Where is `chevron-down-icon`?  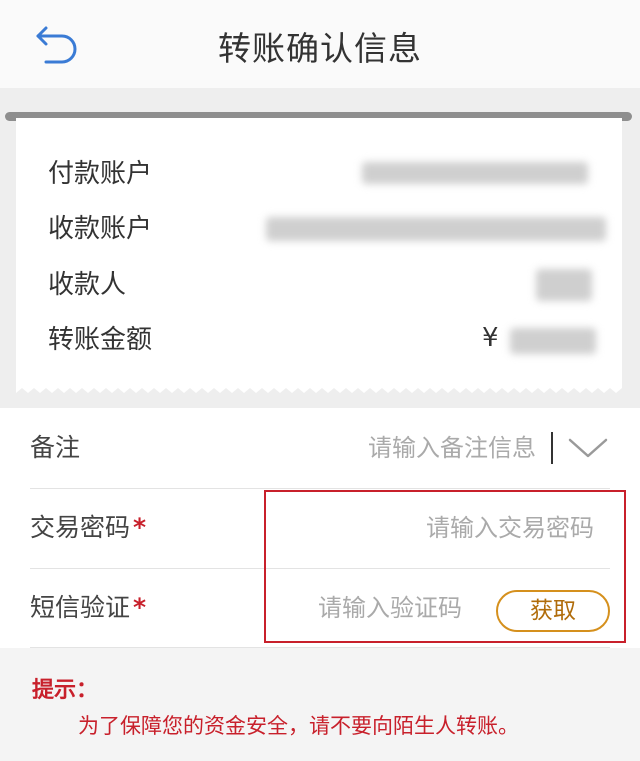
chevron-down-icon is located at coordinates (588, 447).